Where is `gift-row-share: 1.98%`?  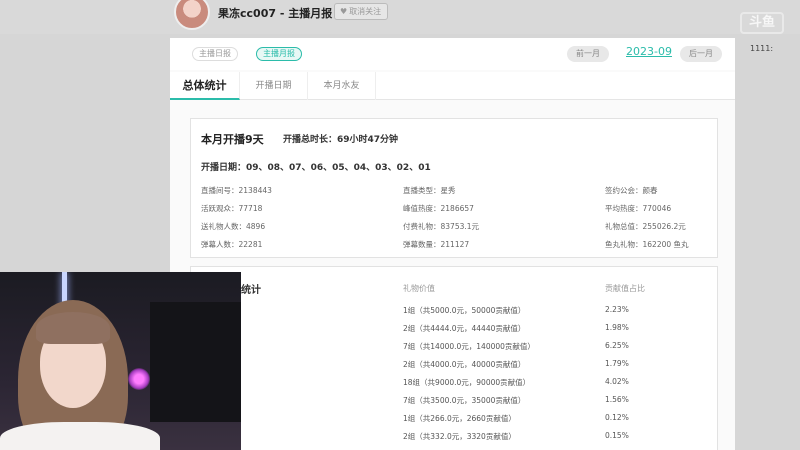
gift-row-share: 1.98% is located at coordinates (617, 327).